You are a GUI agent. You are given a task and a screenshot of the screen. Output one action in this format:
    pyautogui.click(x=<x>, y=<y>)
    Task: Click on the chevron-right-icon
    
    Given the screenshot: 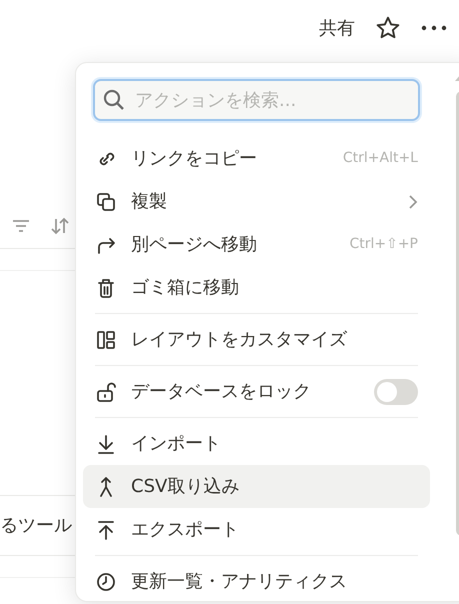 What is the action you would take?
    pyautogui.click(x=413, y=202)
    